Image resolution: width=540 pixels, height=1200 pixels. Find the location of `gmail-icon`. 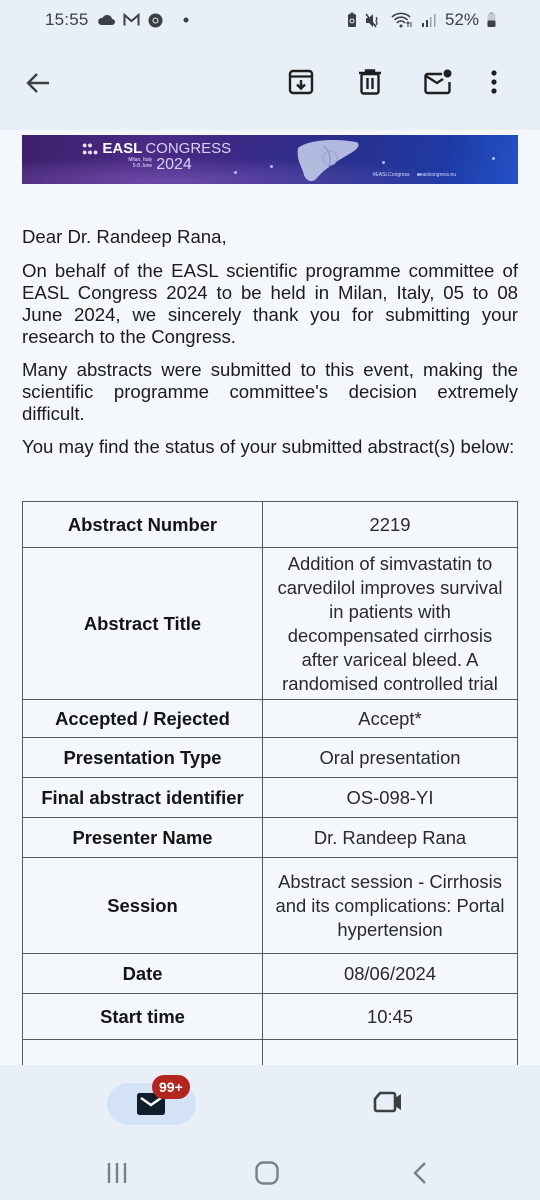

gmail-icon is located at coordinates (131, 20).